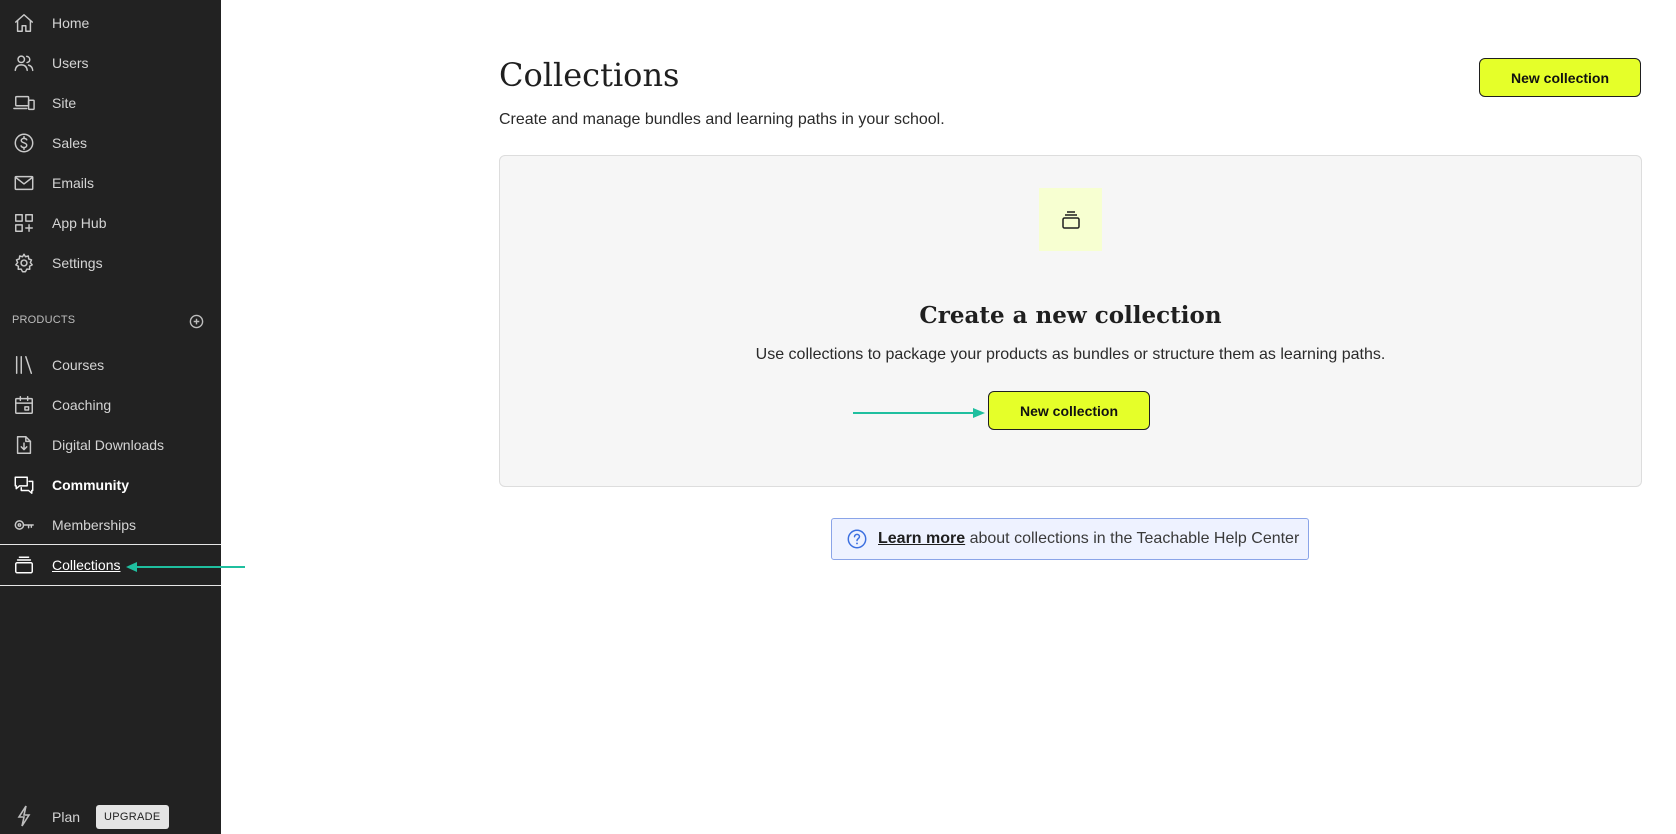 The width and height of the screenshot is (1676, 834). What do you see at coordinates (71, 23) in the screenshot?
I see `sidebar-item-label: Home` at bounding box center [71, 23].